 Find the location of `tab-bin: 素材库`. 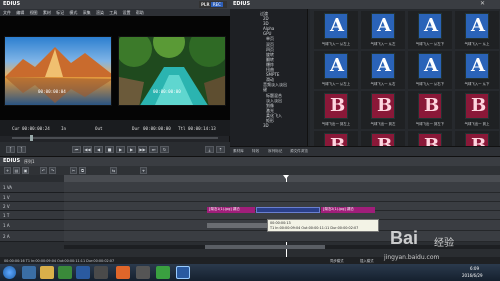

tab-bin: 素材库 is located at coordinates (238, 151).